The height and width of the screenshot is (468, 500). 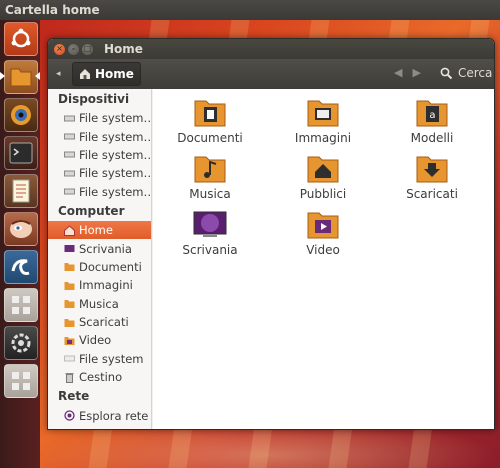 I want to click on devices-header: Dispositivi, so click(x=94, y=99).